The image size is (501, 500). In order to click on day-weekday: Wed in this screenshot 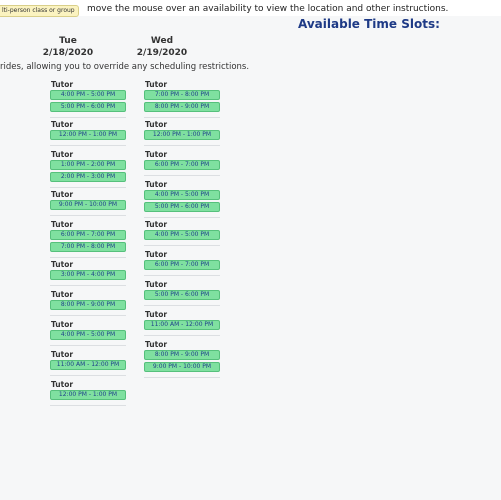, I will do `click(162, 41)`.